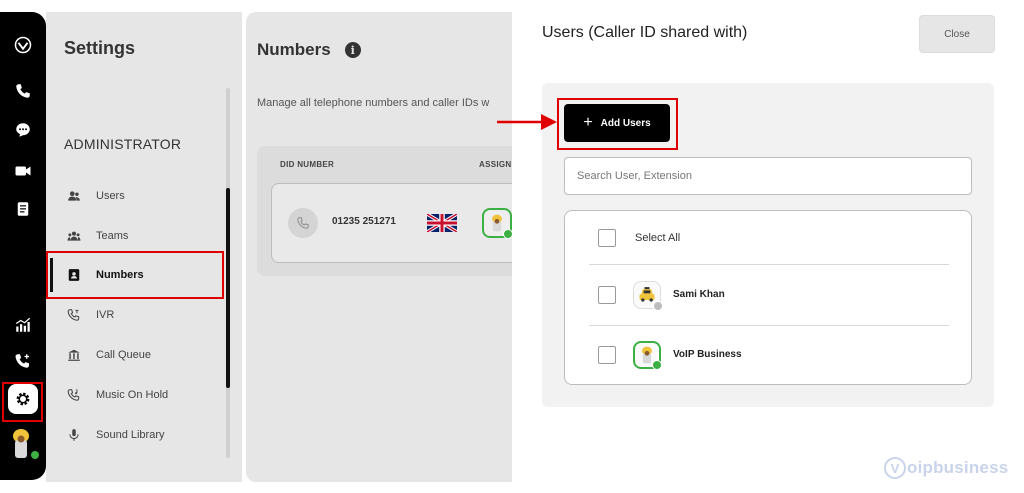 The height and width of the screenshot is (493, 1024). What do you see at coordinates (23, 209) in the screenshot?
I see `notes-icon` at bounding box center [23, 209].